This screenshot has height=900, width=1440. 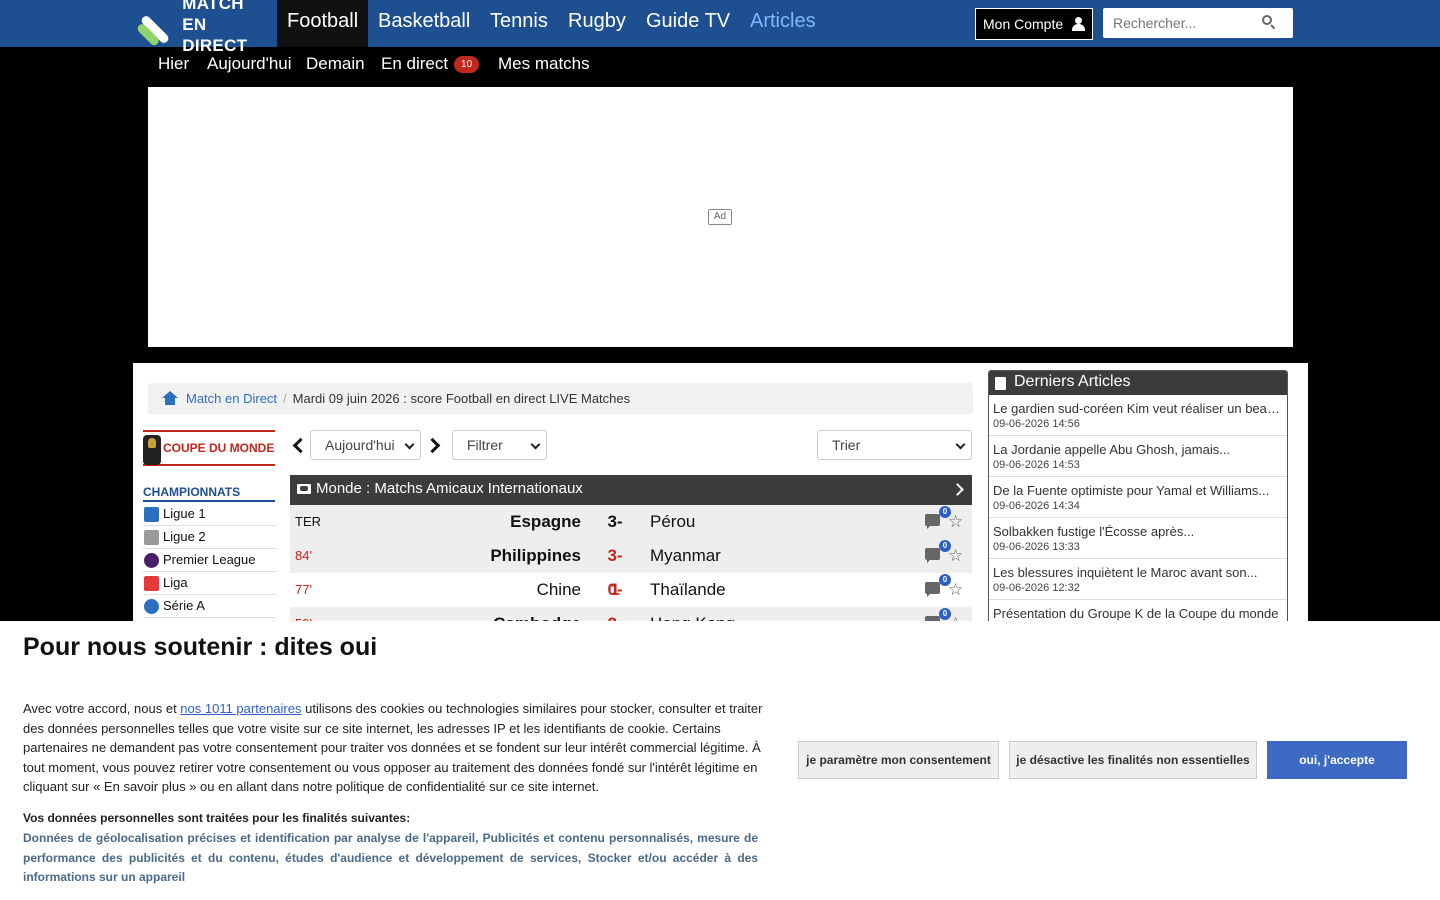 I want to click on league-ligue-1: Ligue 1, so click(x=209, y=514).